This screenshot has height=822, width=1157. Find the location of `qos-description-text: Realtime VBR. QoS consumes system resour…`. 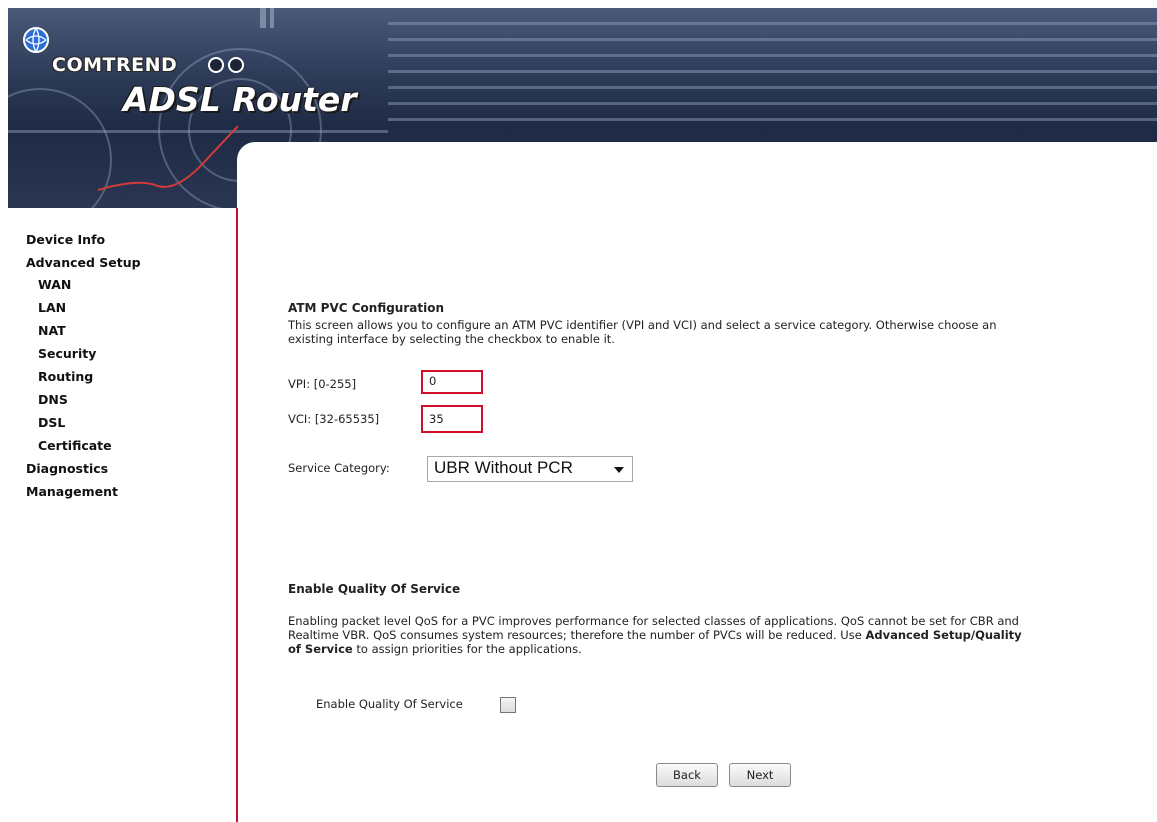

qos-description-text: Realtime VBR. QoS consumes system resour… is located at coordinates (577, 635).